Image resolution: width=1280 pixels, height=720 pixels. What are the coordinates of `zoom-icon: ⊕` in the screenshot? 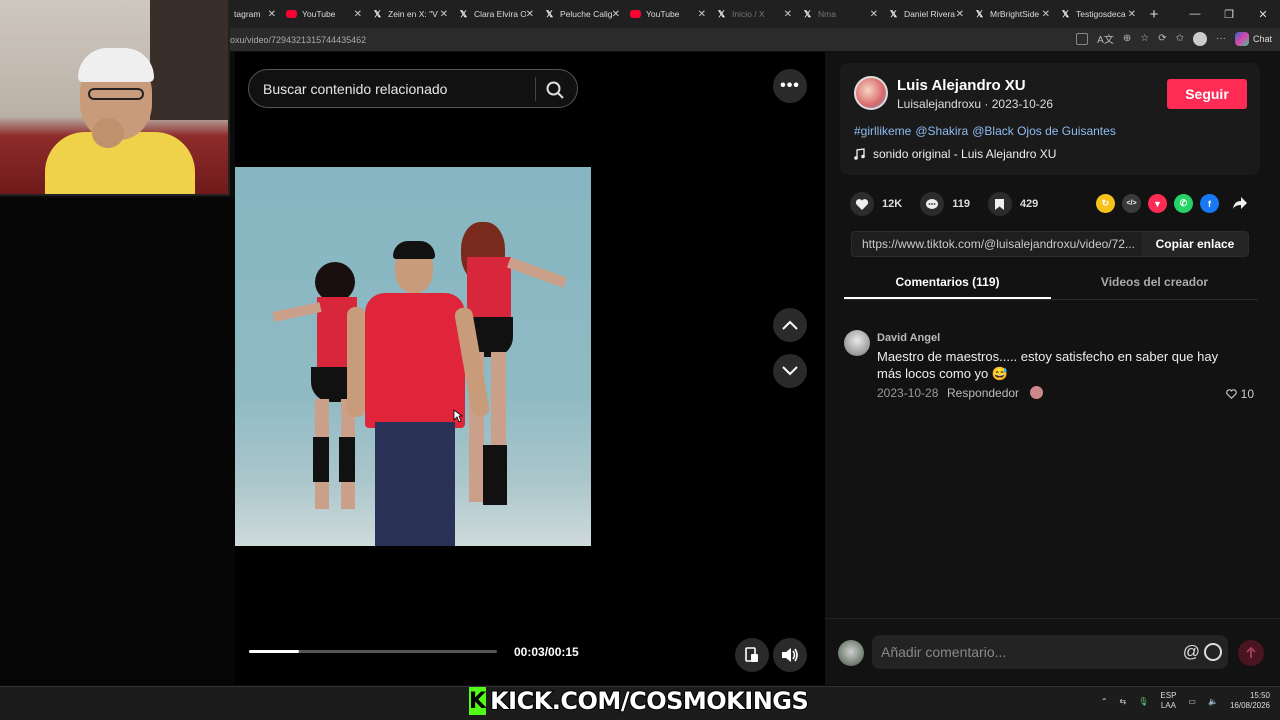 It's located at (1127, 38).